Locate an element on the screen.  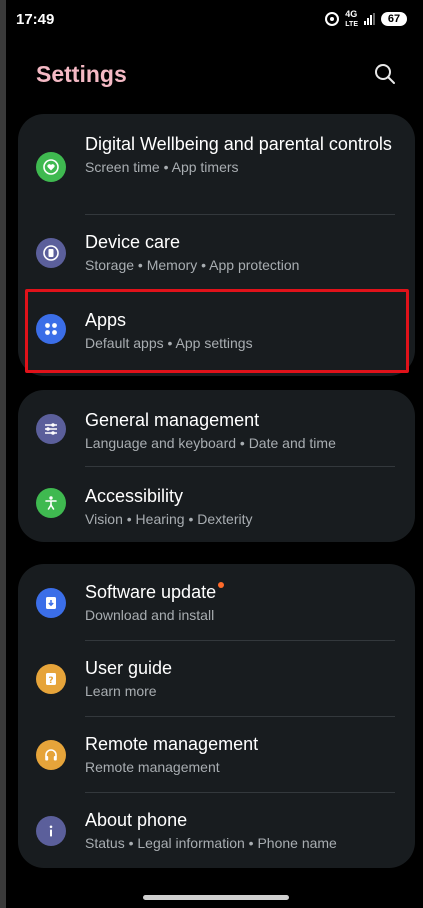
item-remote-management: Remote management Remote management is located at coordinates (216, 762).